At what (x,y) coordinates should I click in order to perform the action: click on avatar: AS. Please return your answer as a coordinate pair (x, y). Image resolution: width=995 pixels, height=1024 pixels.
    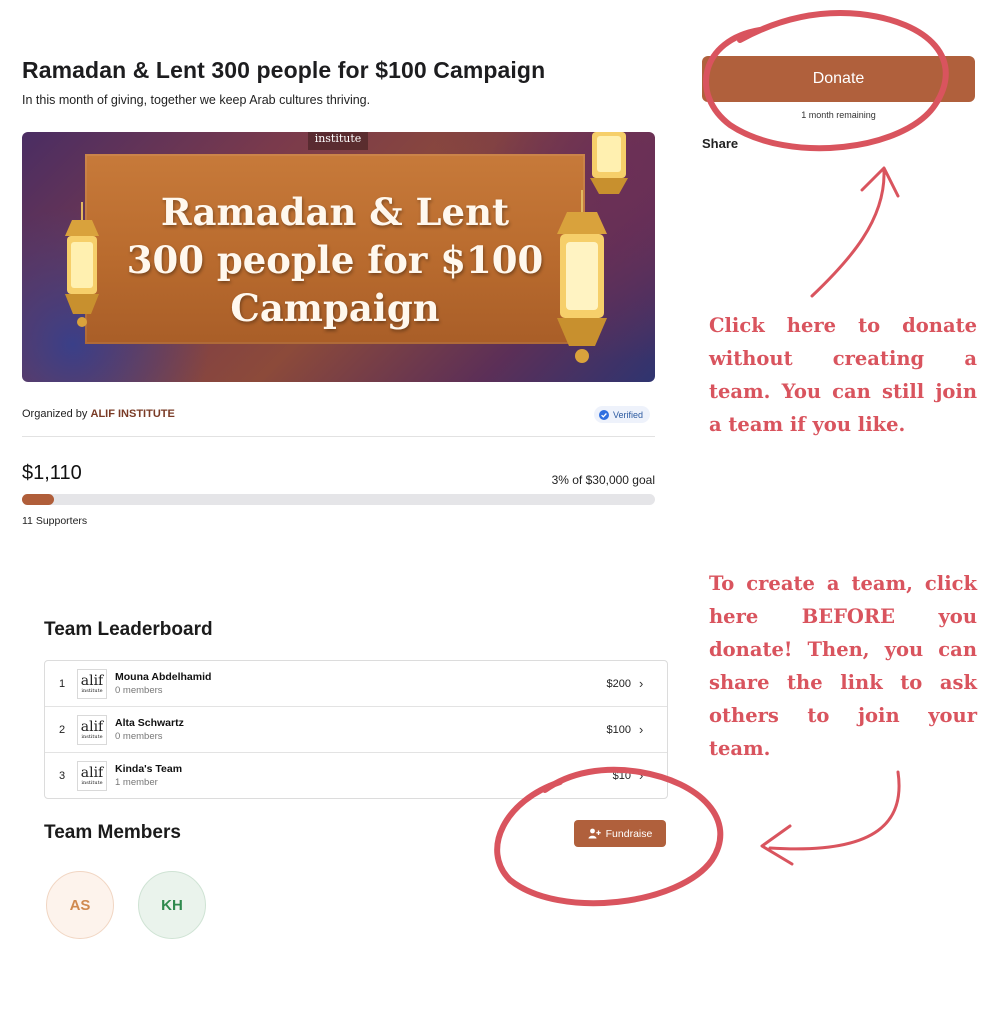
    Looking at the image, I should click on (80, 905).